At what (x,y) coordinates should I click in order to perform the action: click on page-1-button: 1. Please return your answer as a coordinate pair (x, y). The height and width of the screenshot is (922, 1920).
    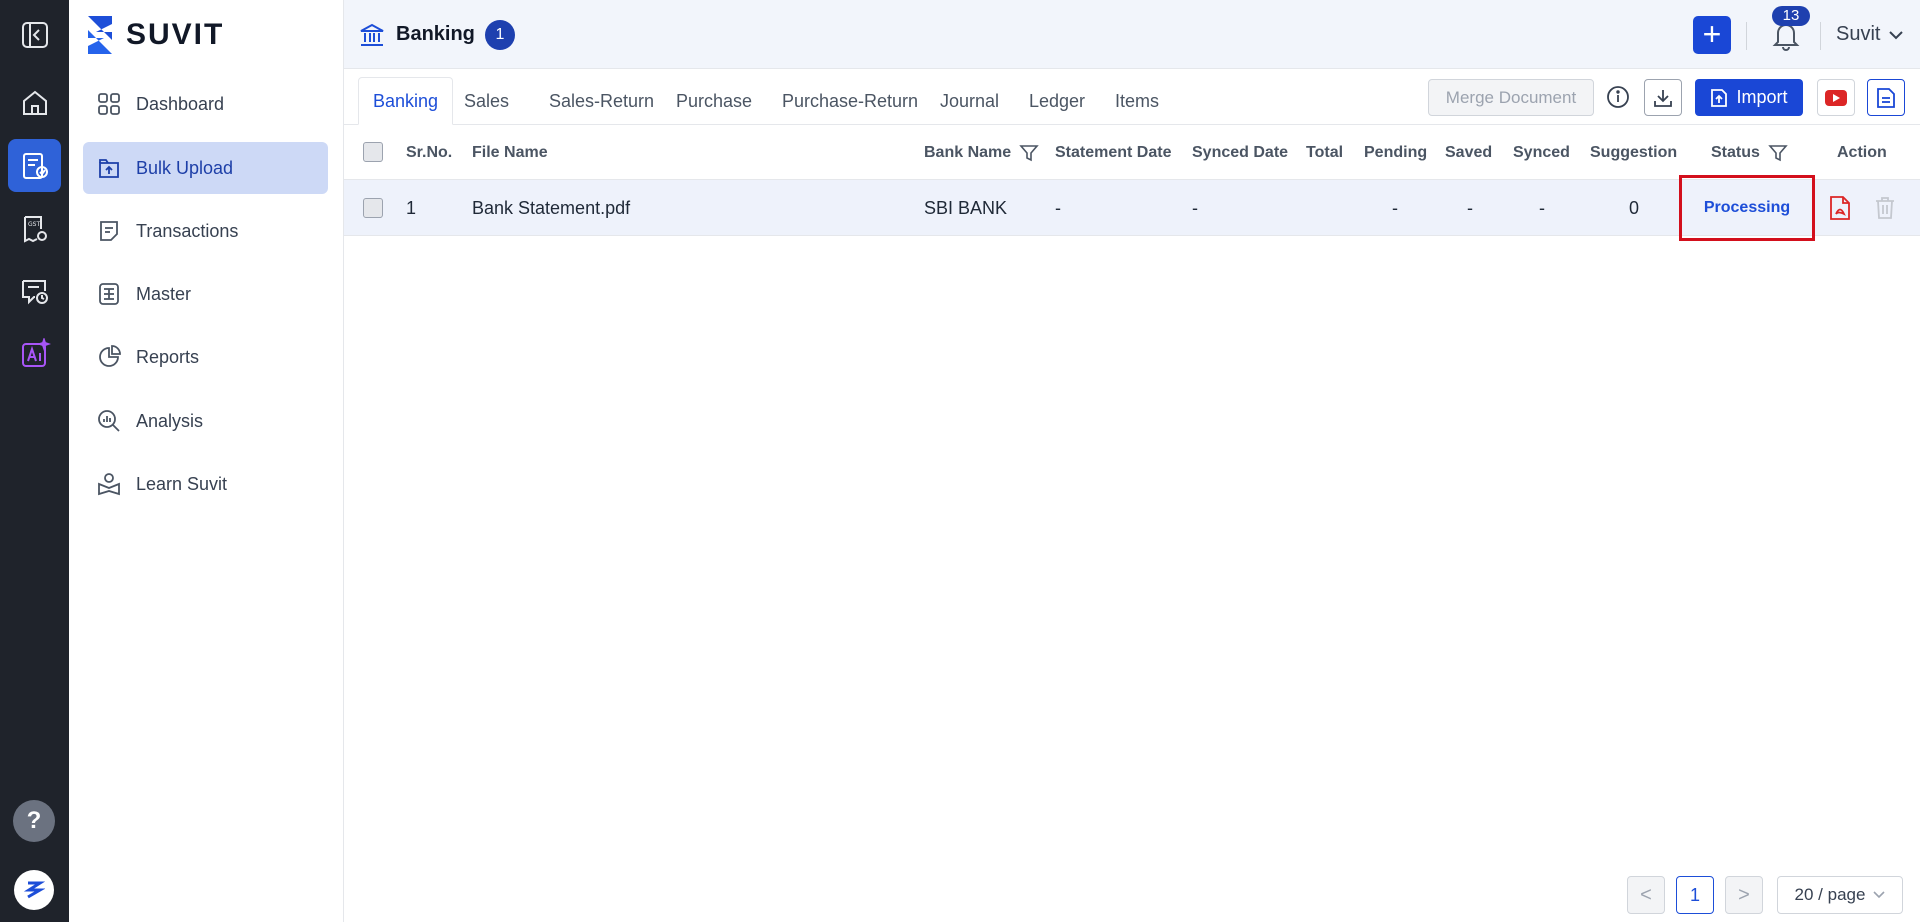
    Looking at the image, I should click on (1695, 895).